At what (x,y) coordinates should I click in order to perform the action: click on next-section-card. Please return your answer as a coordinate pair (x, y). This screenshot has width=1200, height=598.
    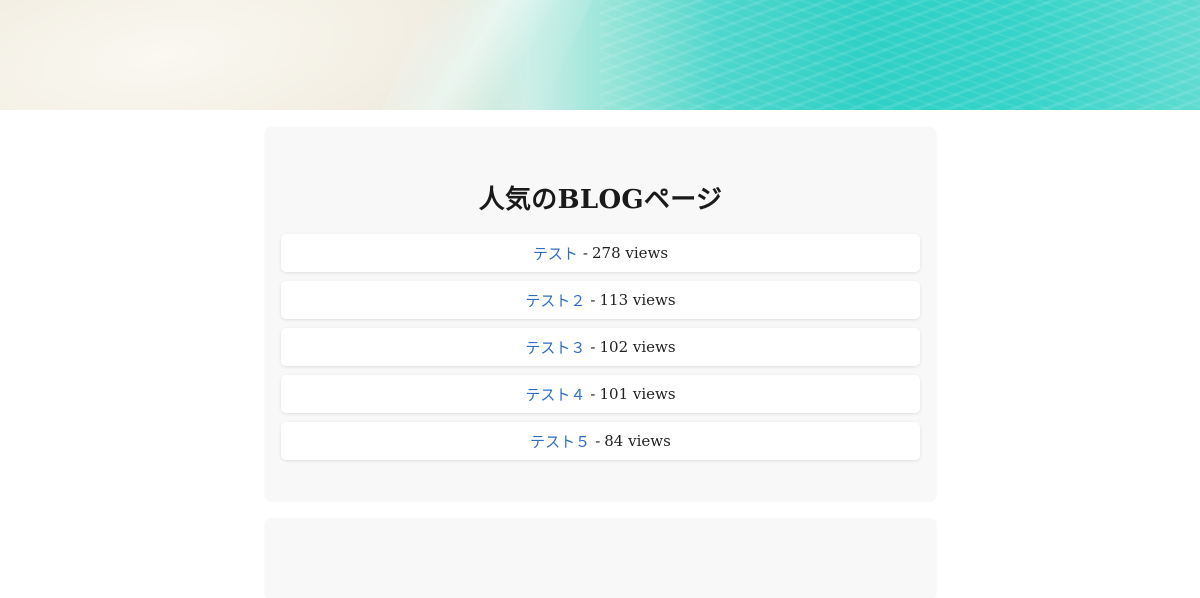
    Looking at the image, I should click on (600, 558).